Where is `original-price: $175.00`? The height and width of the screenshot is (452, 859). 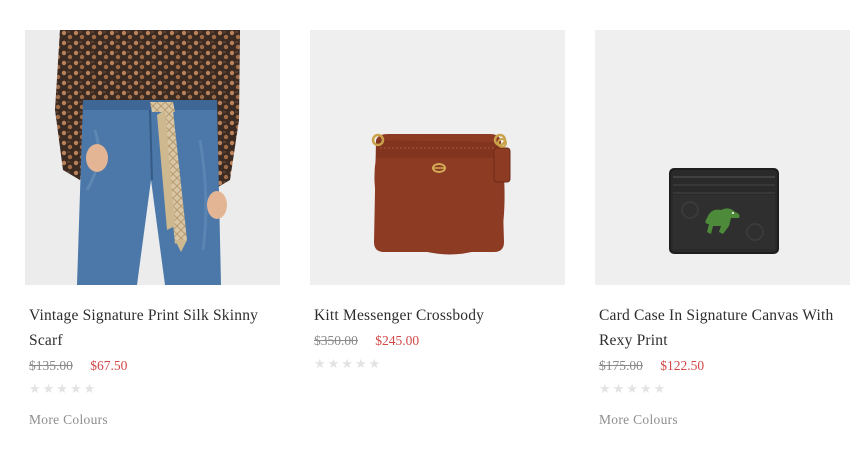 original-price: $175.00 is located at coordinates (621, 365).